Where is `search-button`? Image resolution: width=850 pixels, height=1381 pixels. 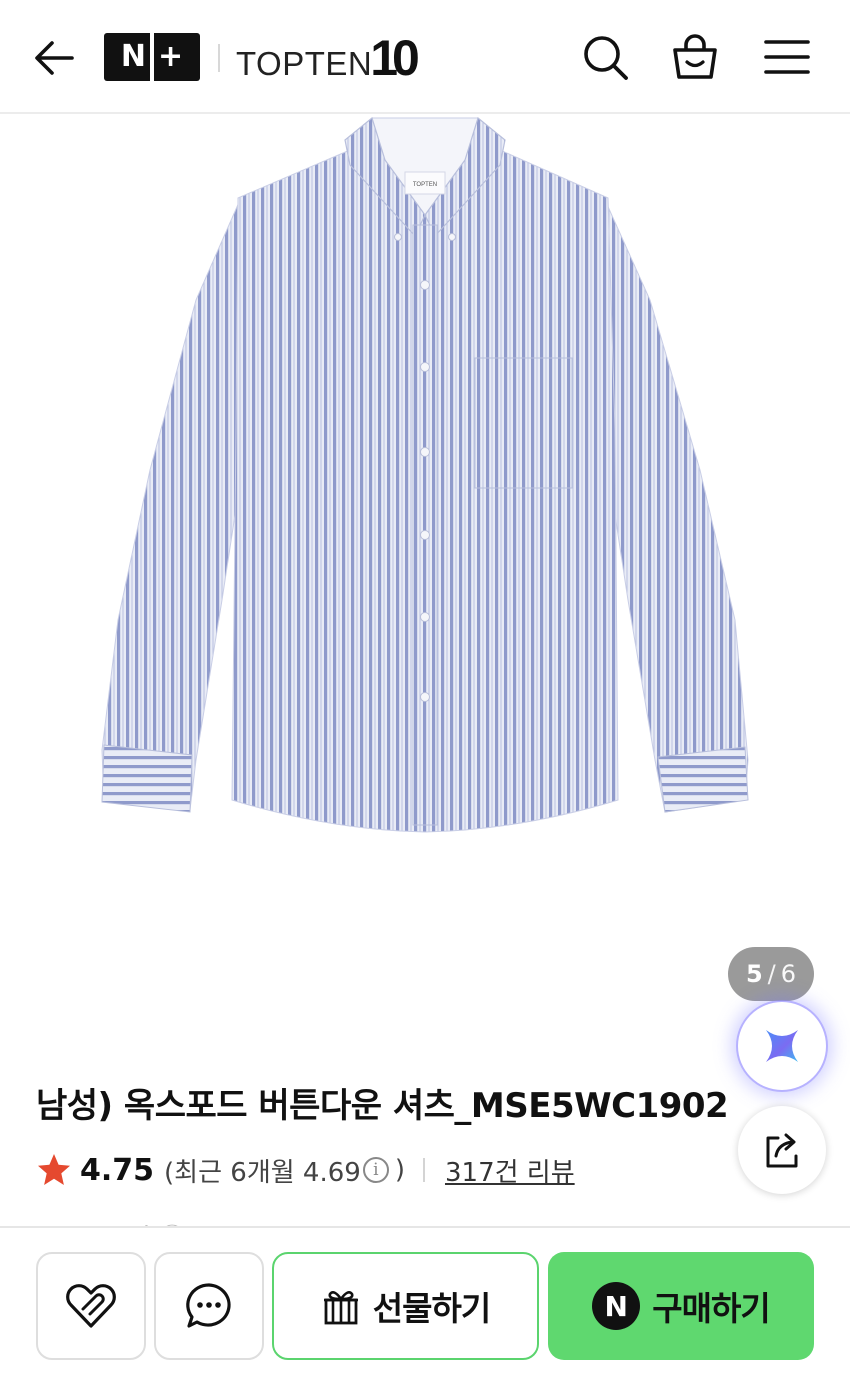
search-button is located at coordinates (605, 57).